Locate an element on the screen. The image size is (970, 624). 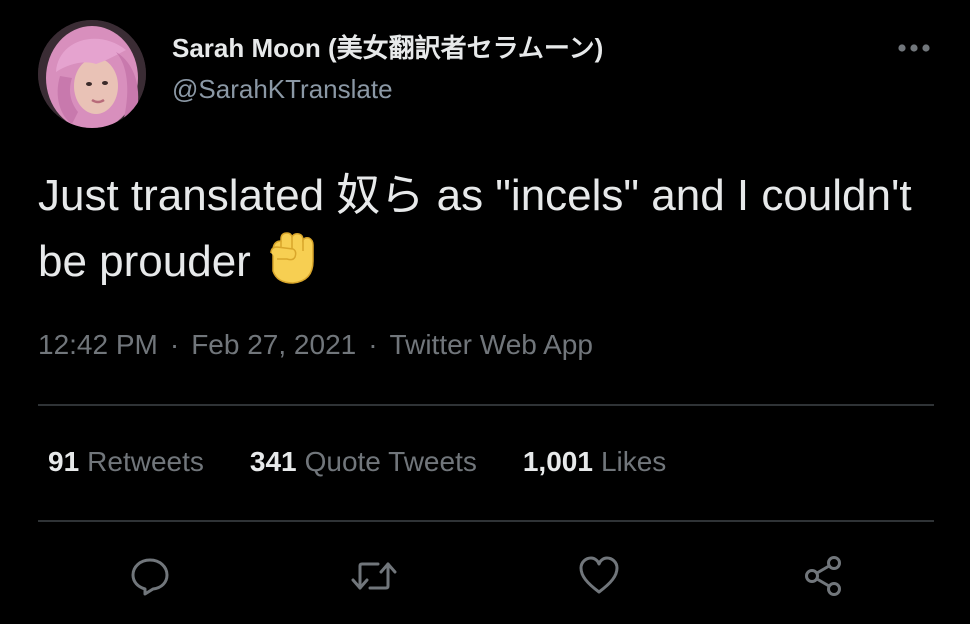
avatar-image is located at coordinates (92, 74).